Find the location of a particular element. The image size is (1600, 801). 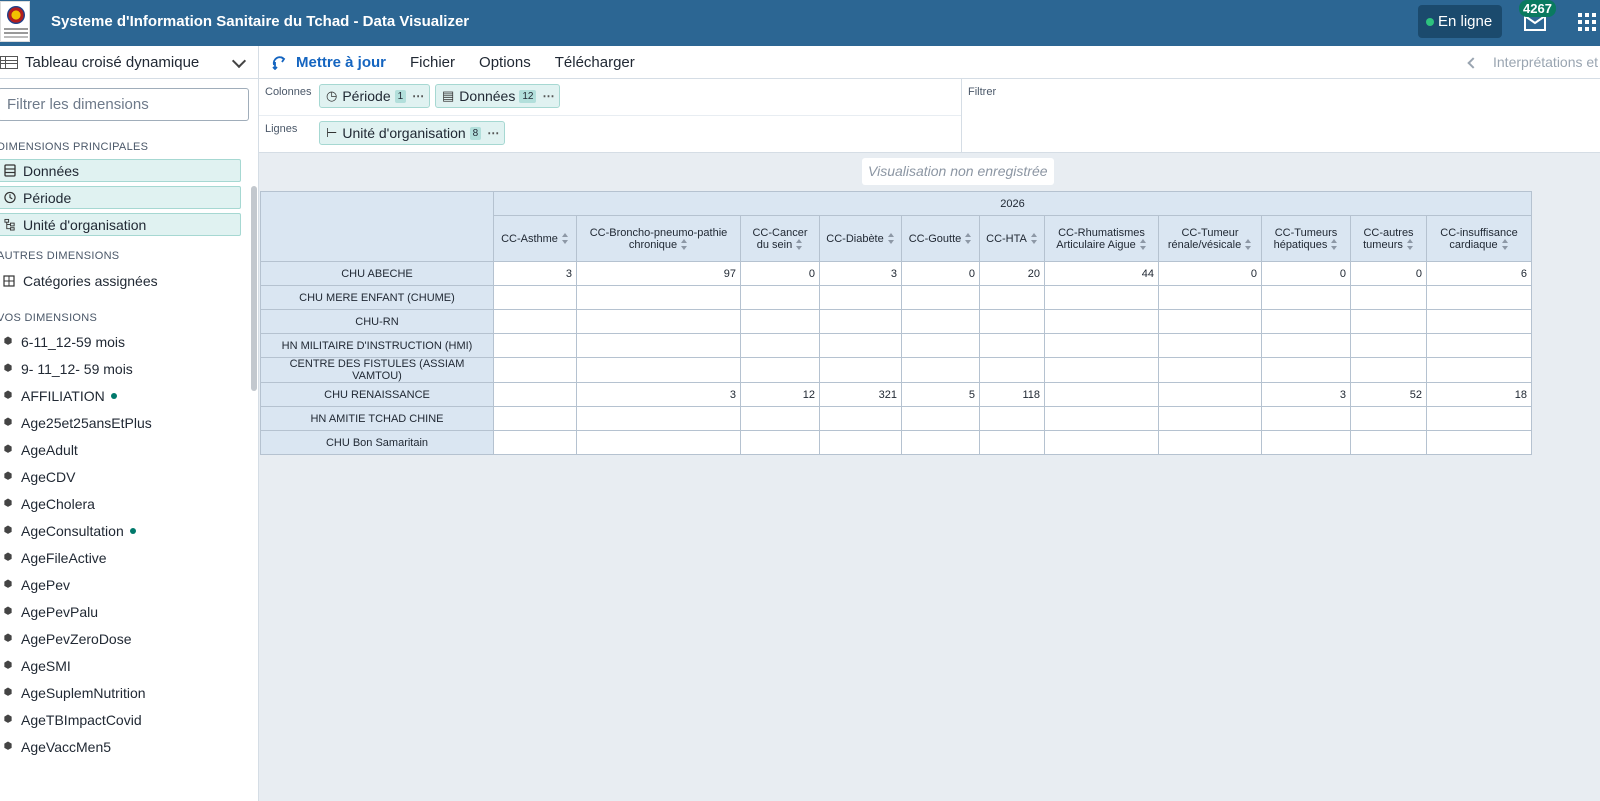

dimension-item: ⬢ AgePevZeroDose is located at coordinates (129, 638).